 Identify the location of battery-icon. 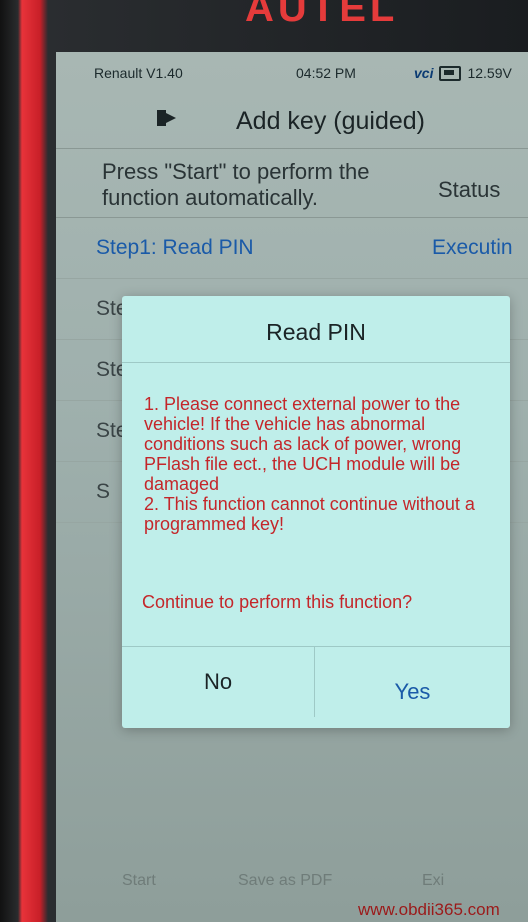
(450, 73).